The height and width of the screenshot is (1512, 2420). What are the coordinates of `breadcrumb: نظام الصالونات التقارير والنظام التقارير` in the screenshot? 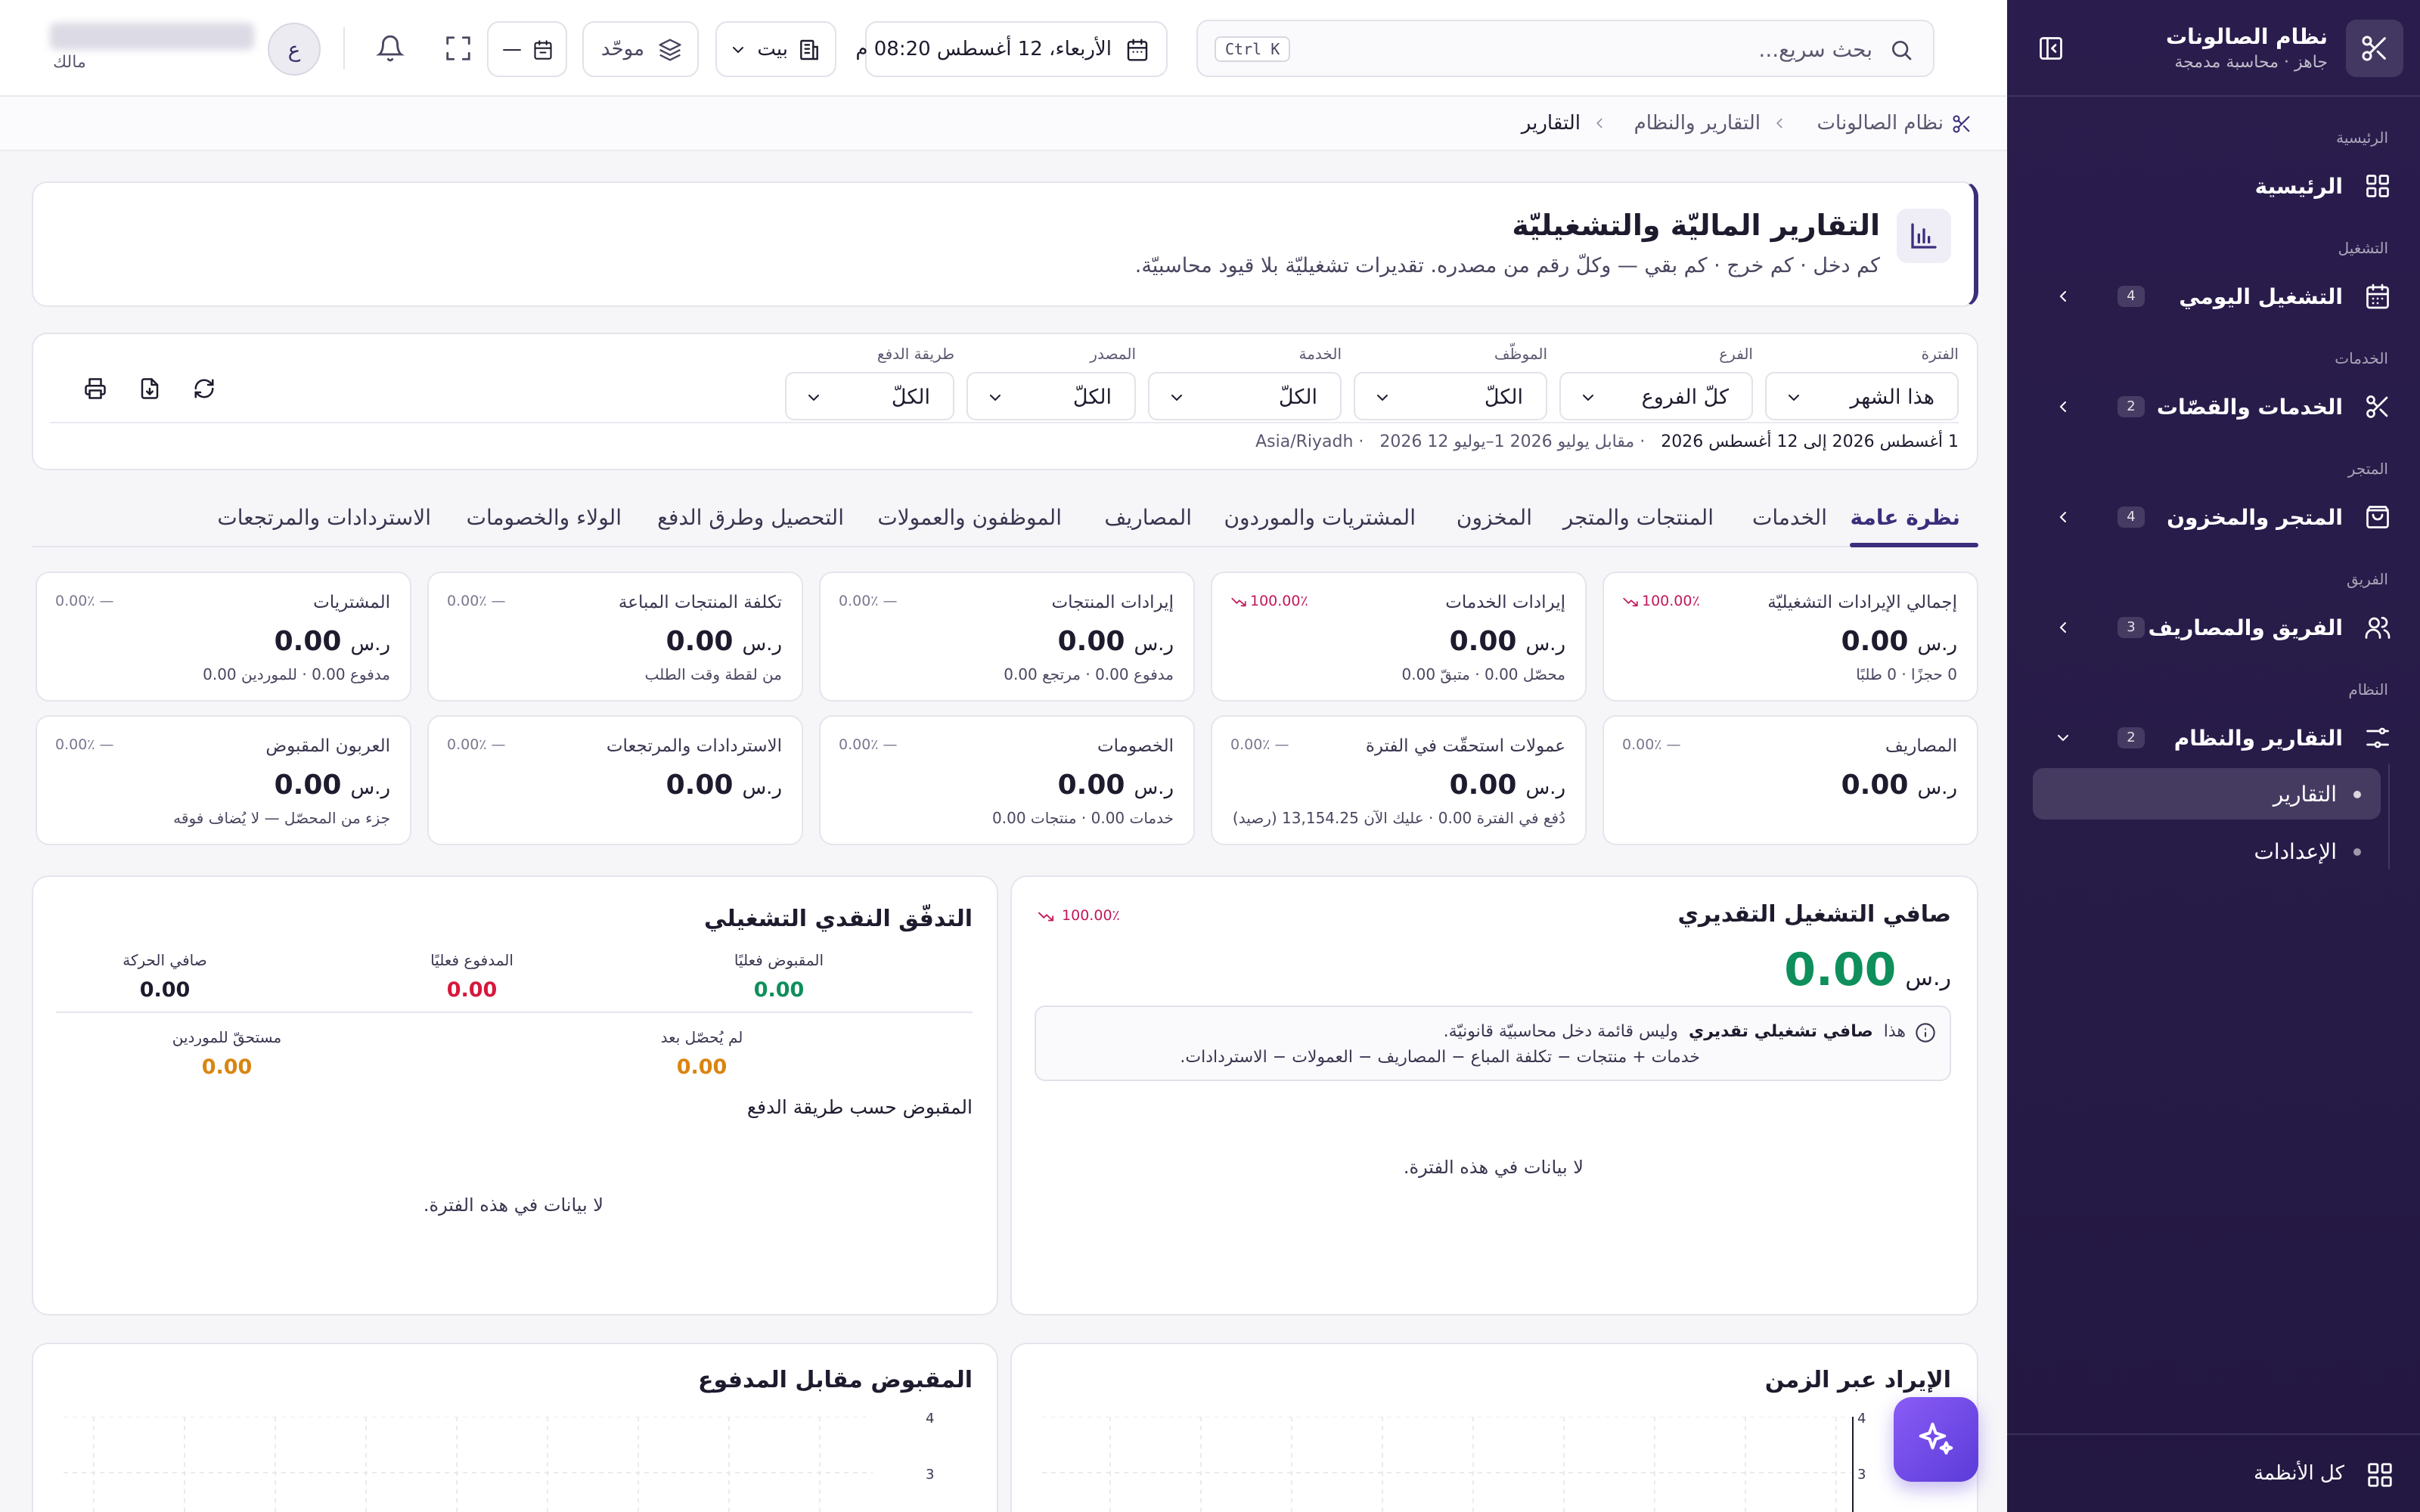 It's located at (1003, 124).